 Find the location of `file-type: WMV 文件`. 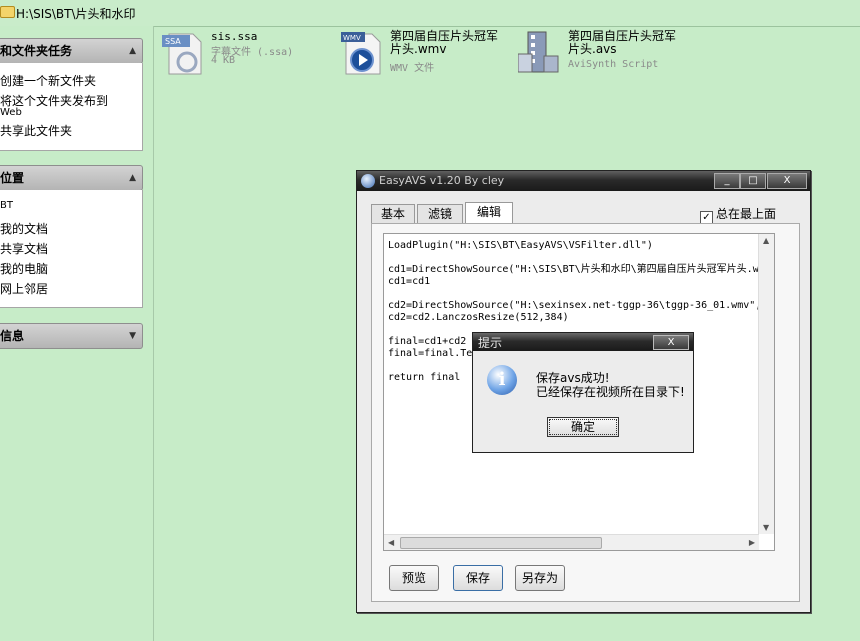

file-type: WMV 文件 is located at coordinates (412, 68).